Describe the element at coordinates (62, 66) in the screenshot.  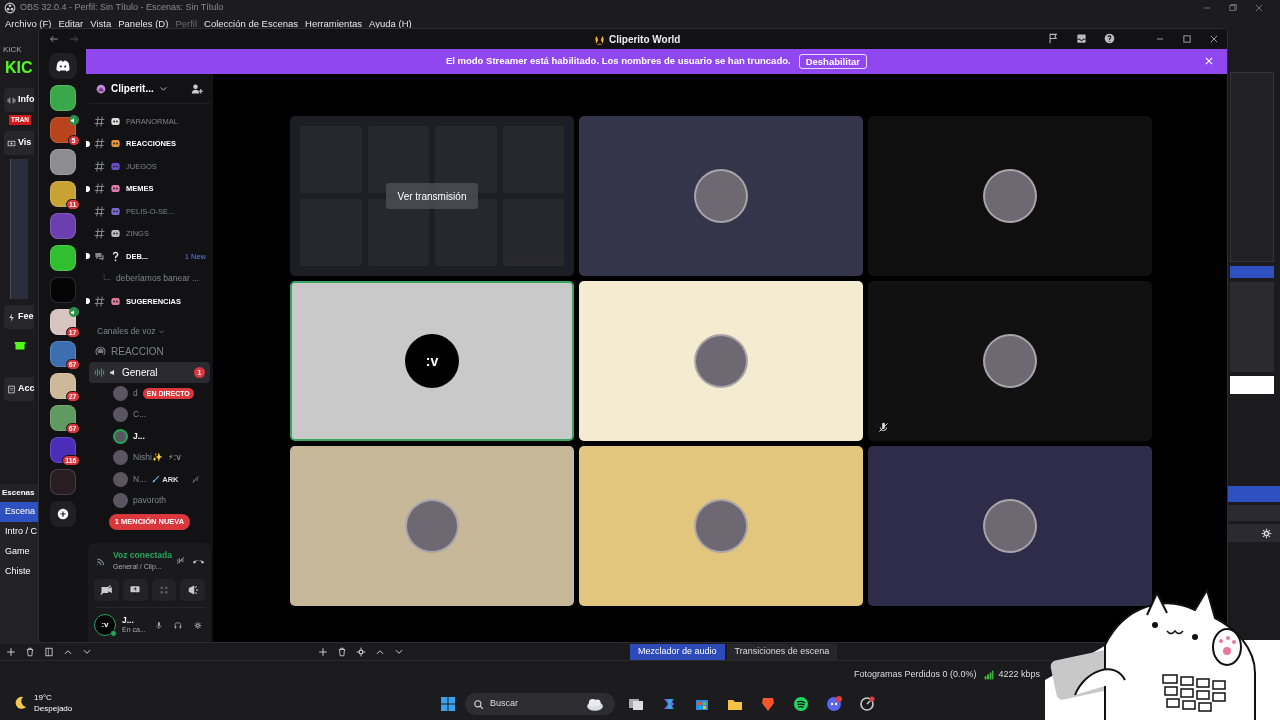
I see `home-button` at that location.